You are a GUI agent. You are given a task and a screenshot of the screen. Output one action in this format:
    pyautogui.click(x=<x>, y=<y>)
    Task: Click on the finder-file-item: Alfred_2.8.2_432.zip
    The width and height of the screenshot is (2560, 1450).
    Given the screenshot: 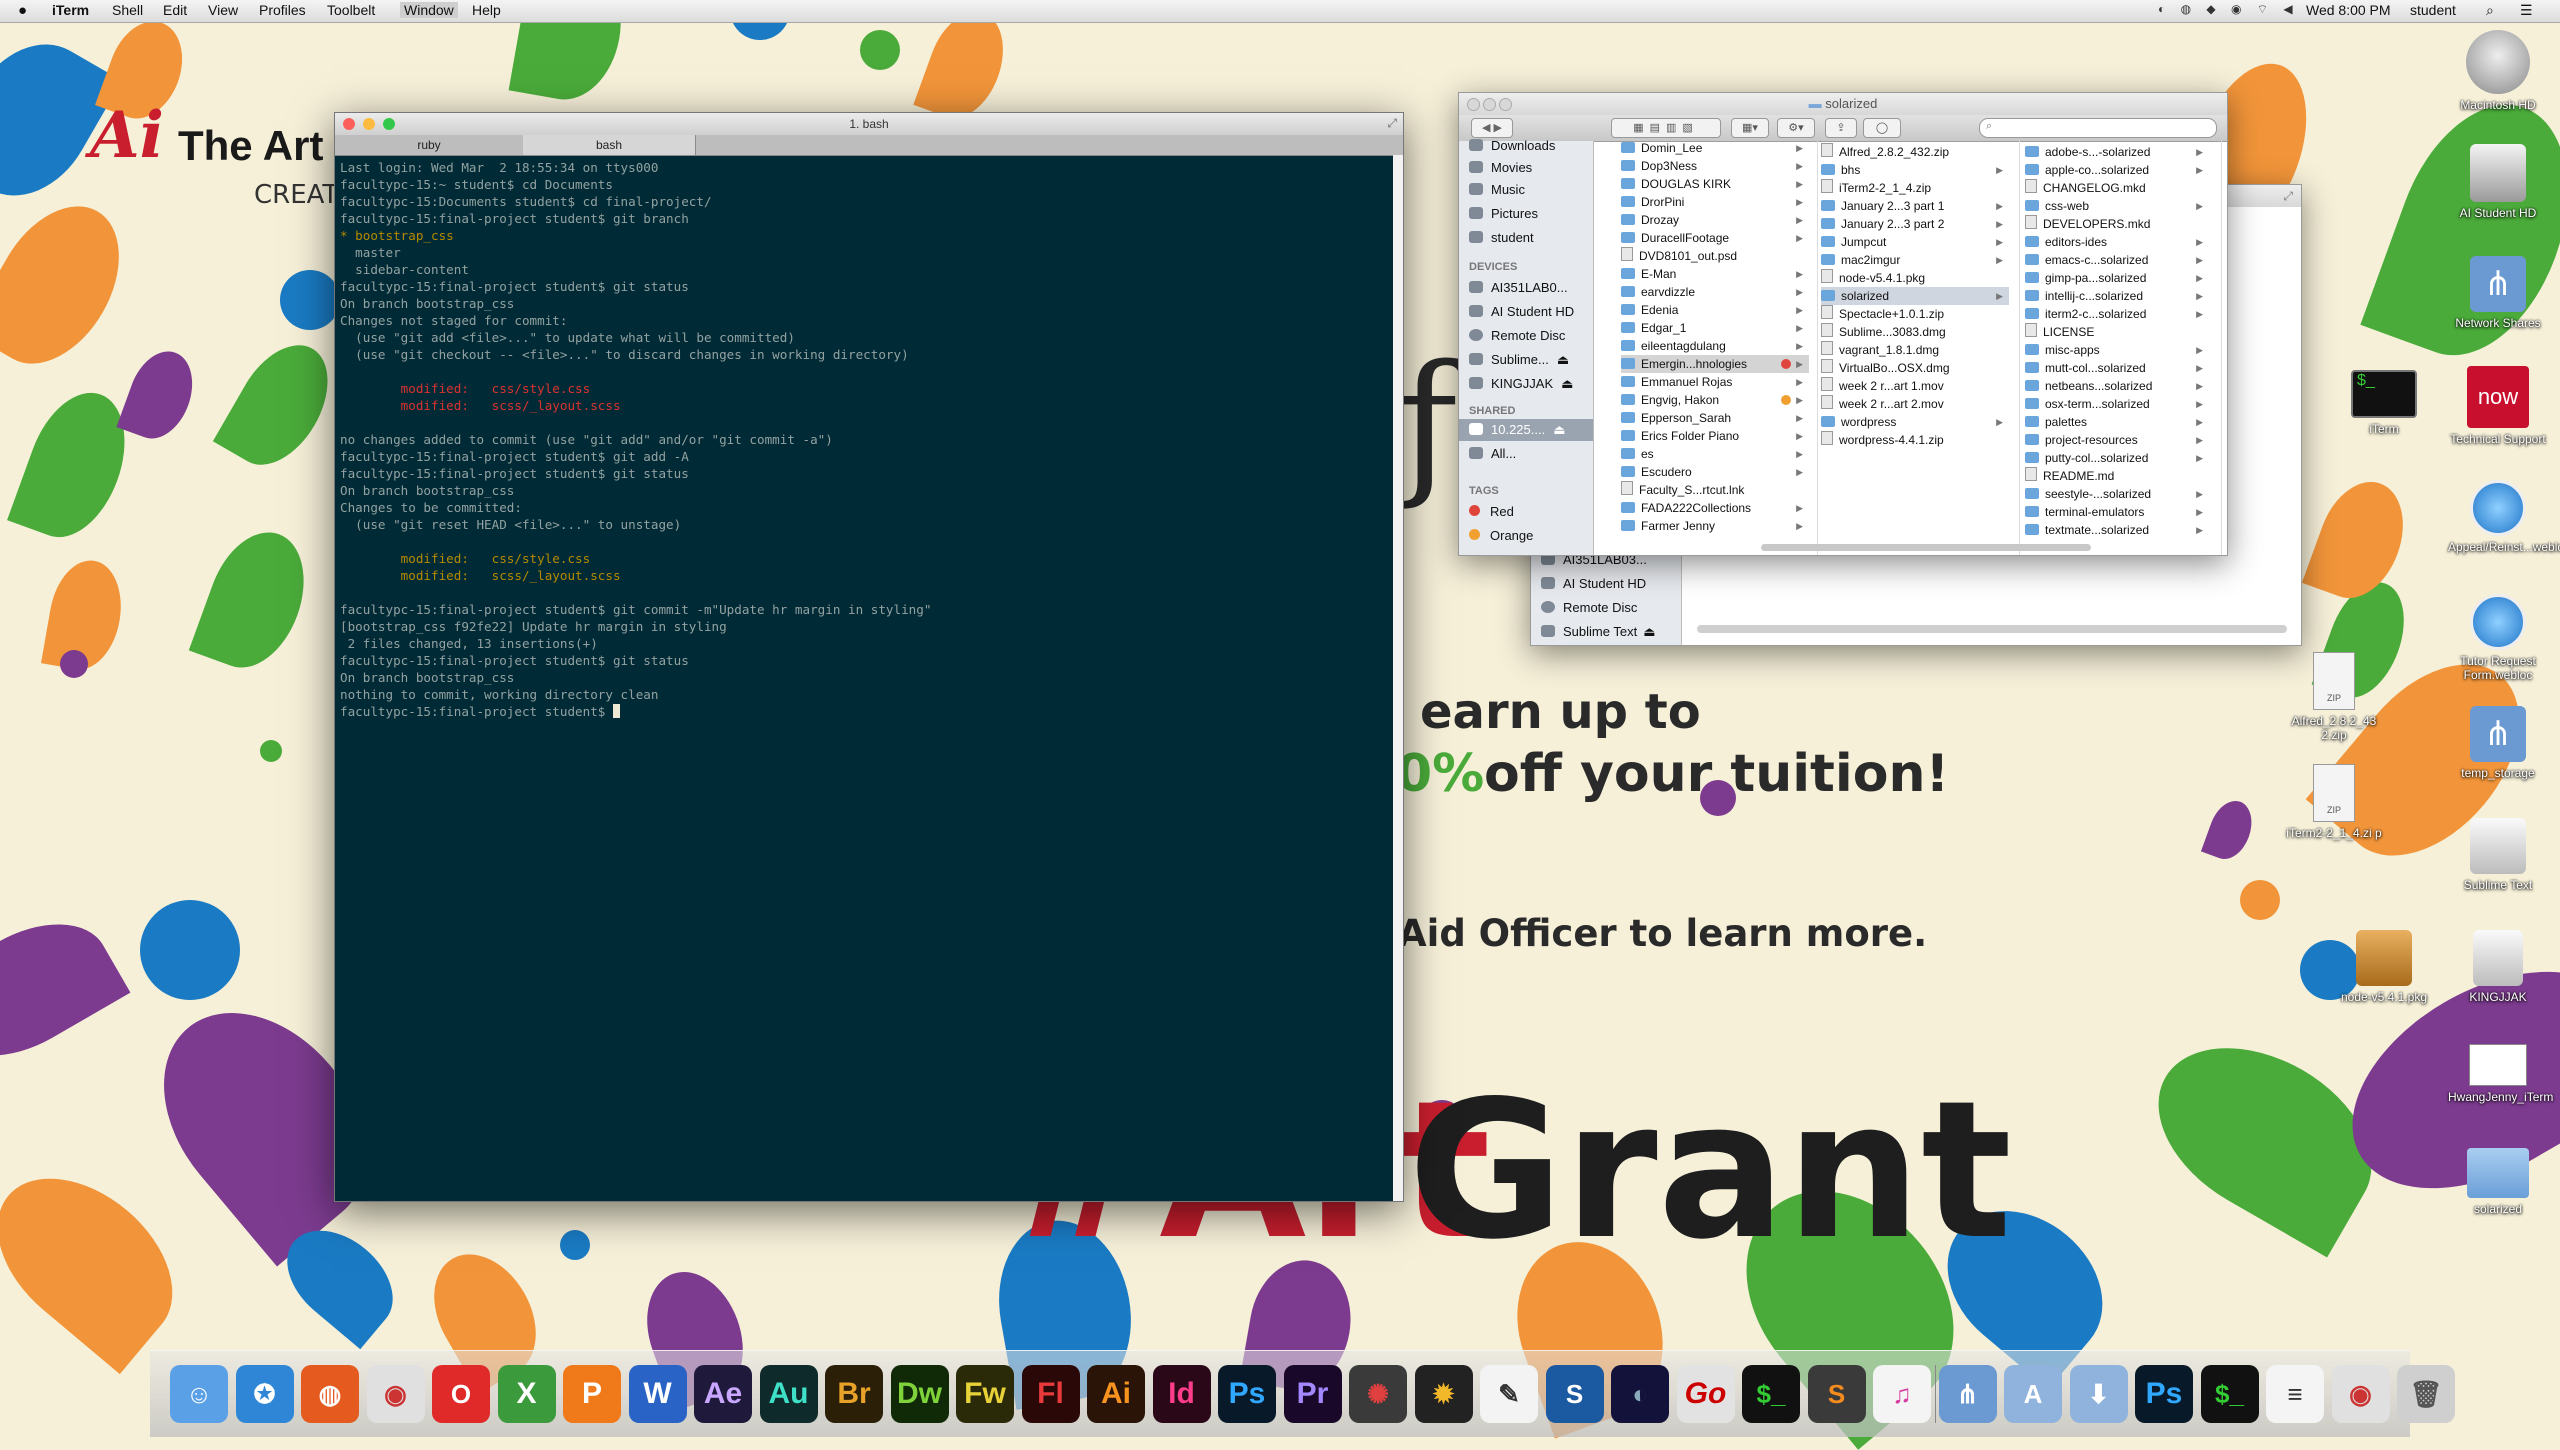 What is the action you would take?
    pyautogui.click(x=1915, y=152)
    